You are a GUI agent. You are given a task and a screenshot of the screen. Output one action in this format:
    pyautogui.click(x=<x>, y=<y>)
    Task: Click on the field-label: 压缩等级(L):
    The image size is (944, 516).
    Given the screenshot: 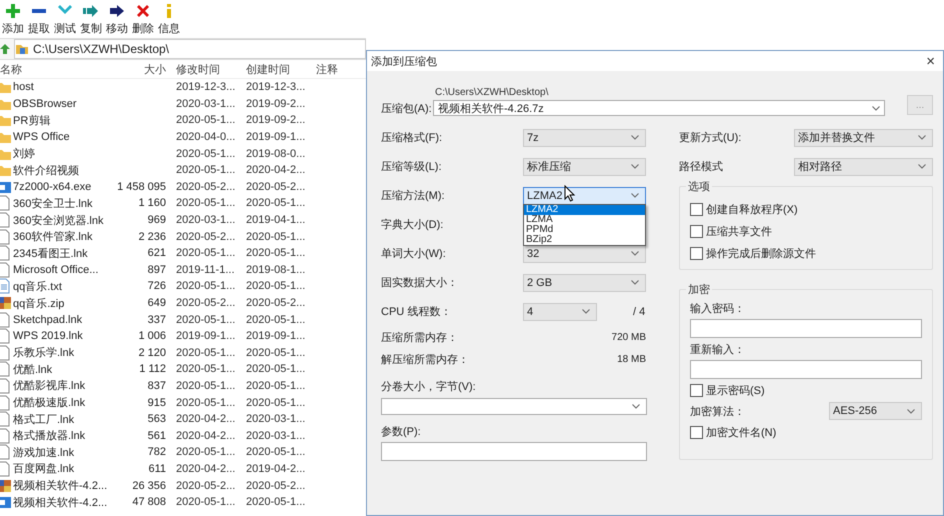 What is the action you would take?
    pyautogui.click(x=411, y=167)
    